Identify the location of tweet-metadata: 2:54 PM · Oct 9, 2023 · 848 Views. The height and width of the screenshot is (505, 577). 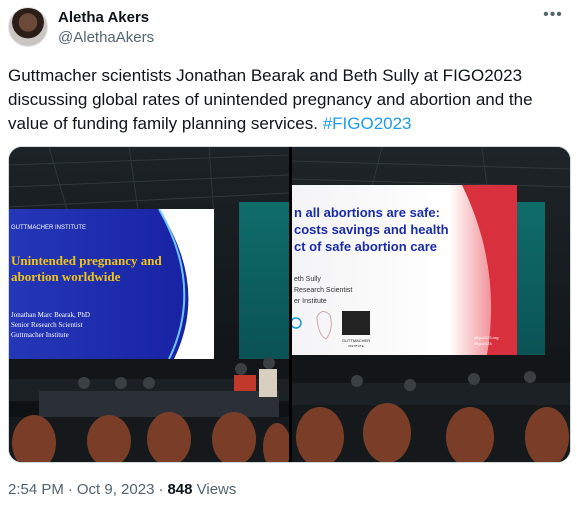
(122, 489).